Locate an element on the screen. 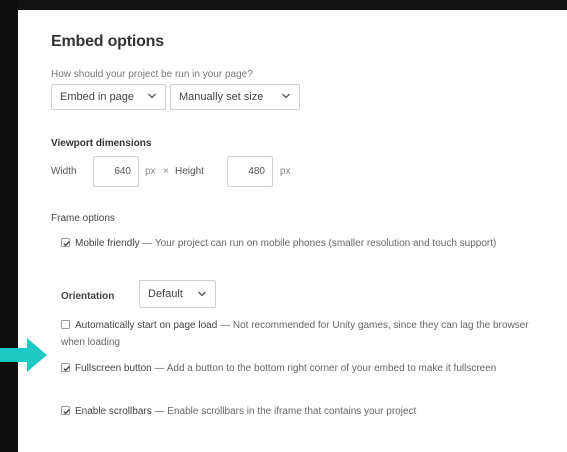 Image resolution: width=567 pixels, height=452 pixels. embed-mode-select: Embed in page is located at coordinates (108, 97).